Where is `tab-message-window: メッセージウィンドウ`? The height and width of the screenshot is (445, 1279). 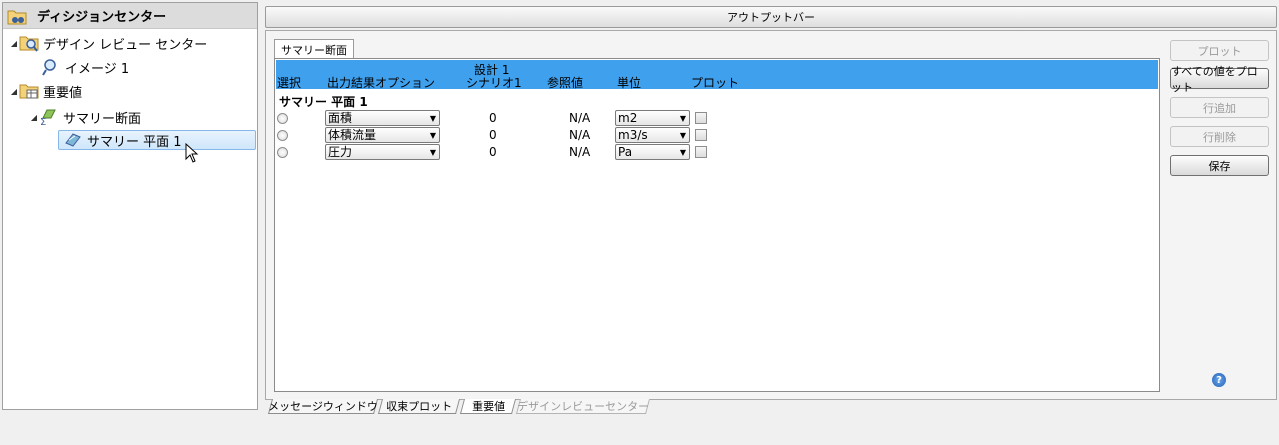
tab-message-window: メッセージウィンドウ is located at coordinates (323, 406).